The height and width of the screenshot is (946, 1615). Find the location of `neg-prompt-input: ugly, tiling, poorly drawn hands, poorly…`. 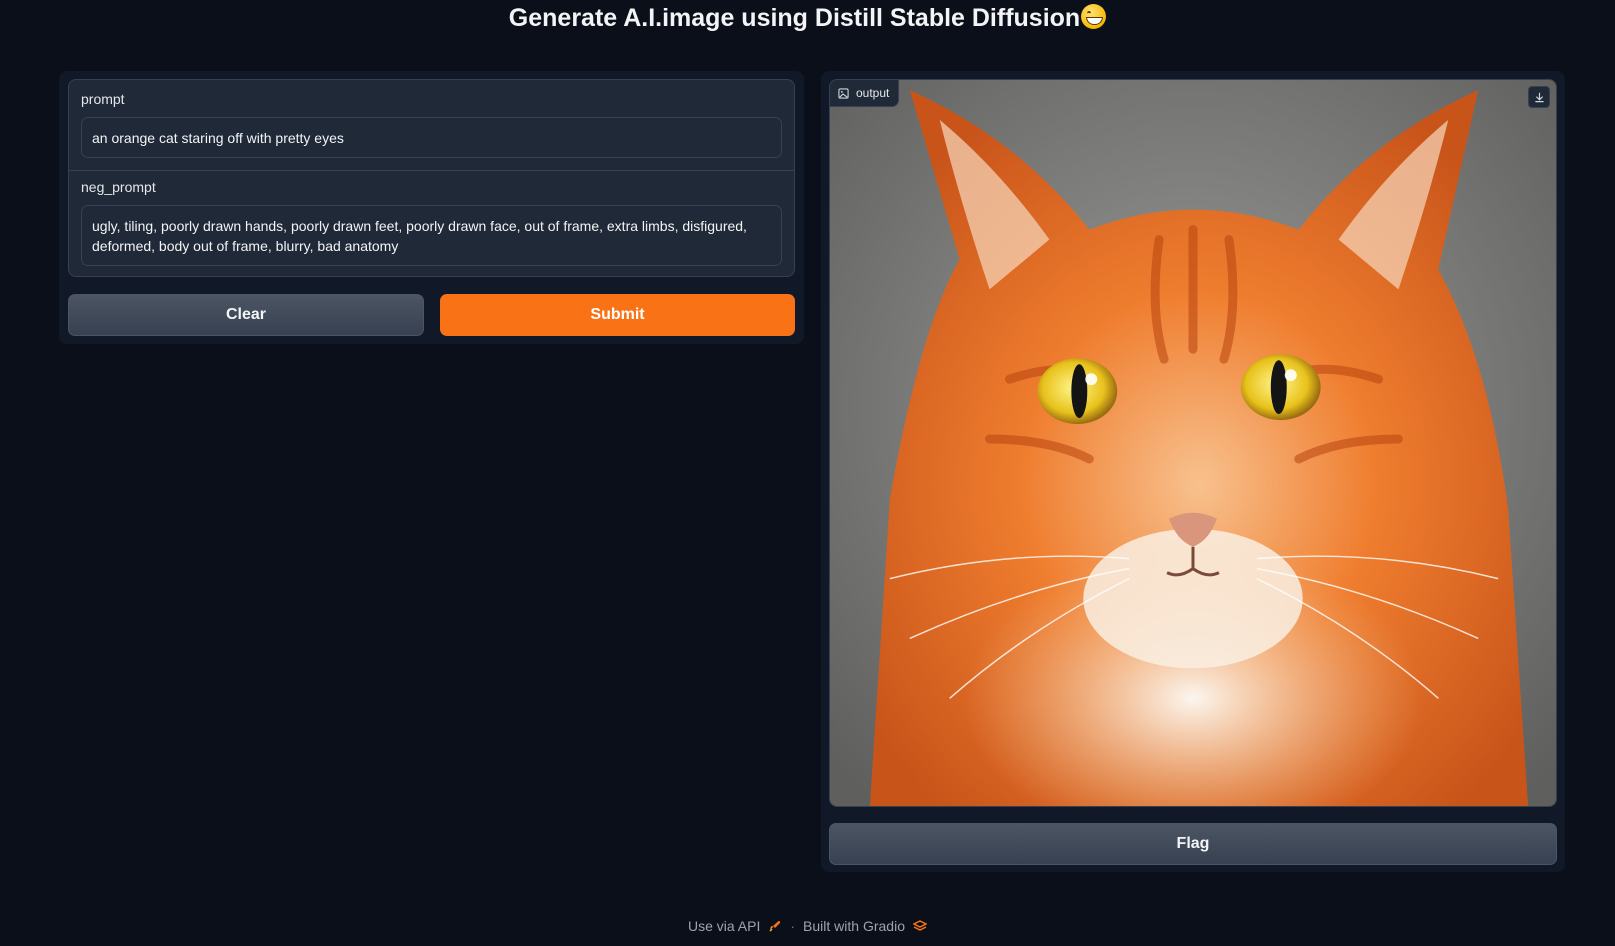

neg-prompt-input: ugly, tiling, poorly drawn hands, poorly… is located at coordinates (431, 235).